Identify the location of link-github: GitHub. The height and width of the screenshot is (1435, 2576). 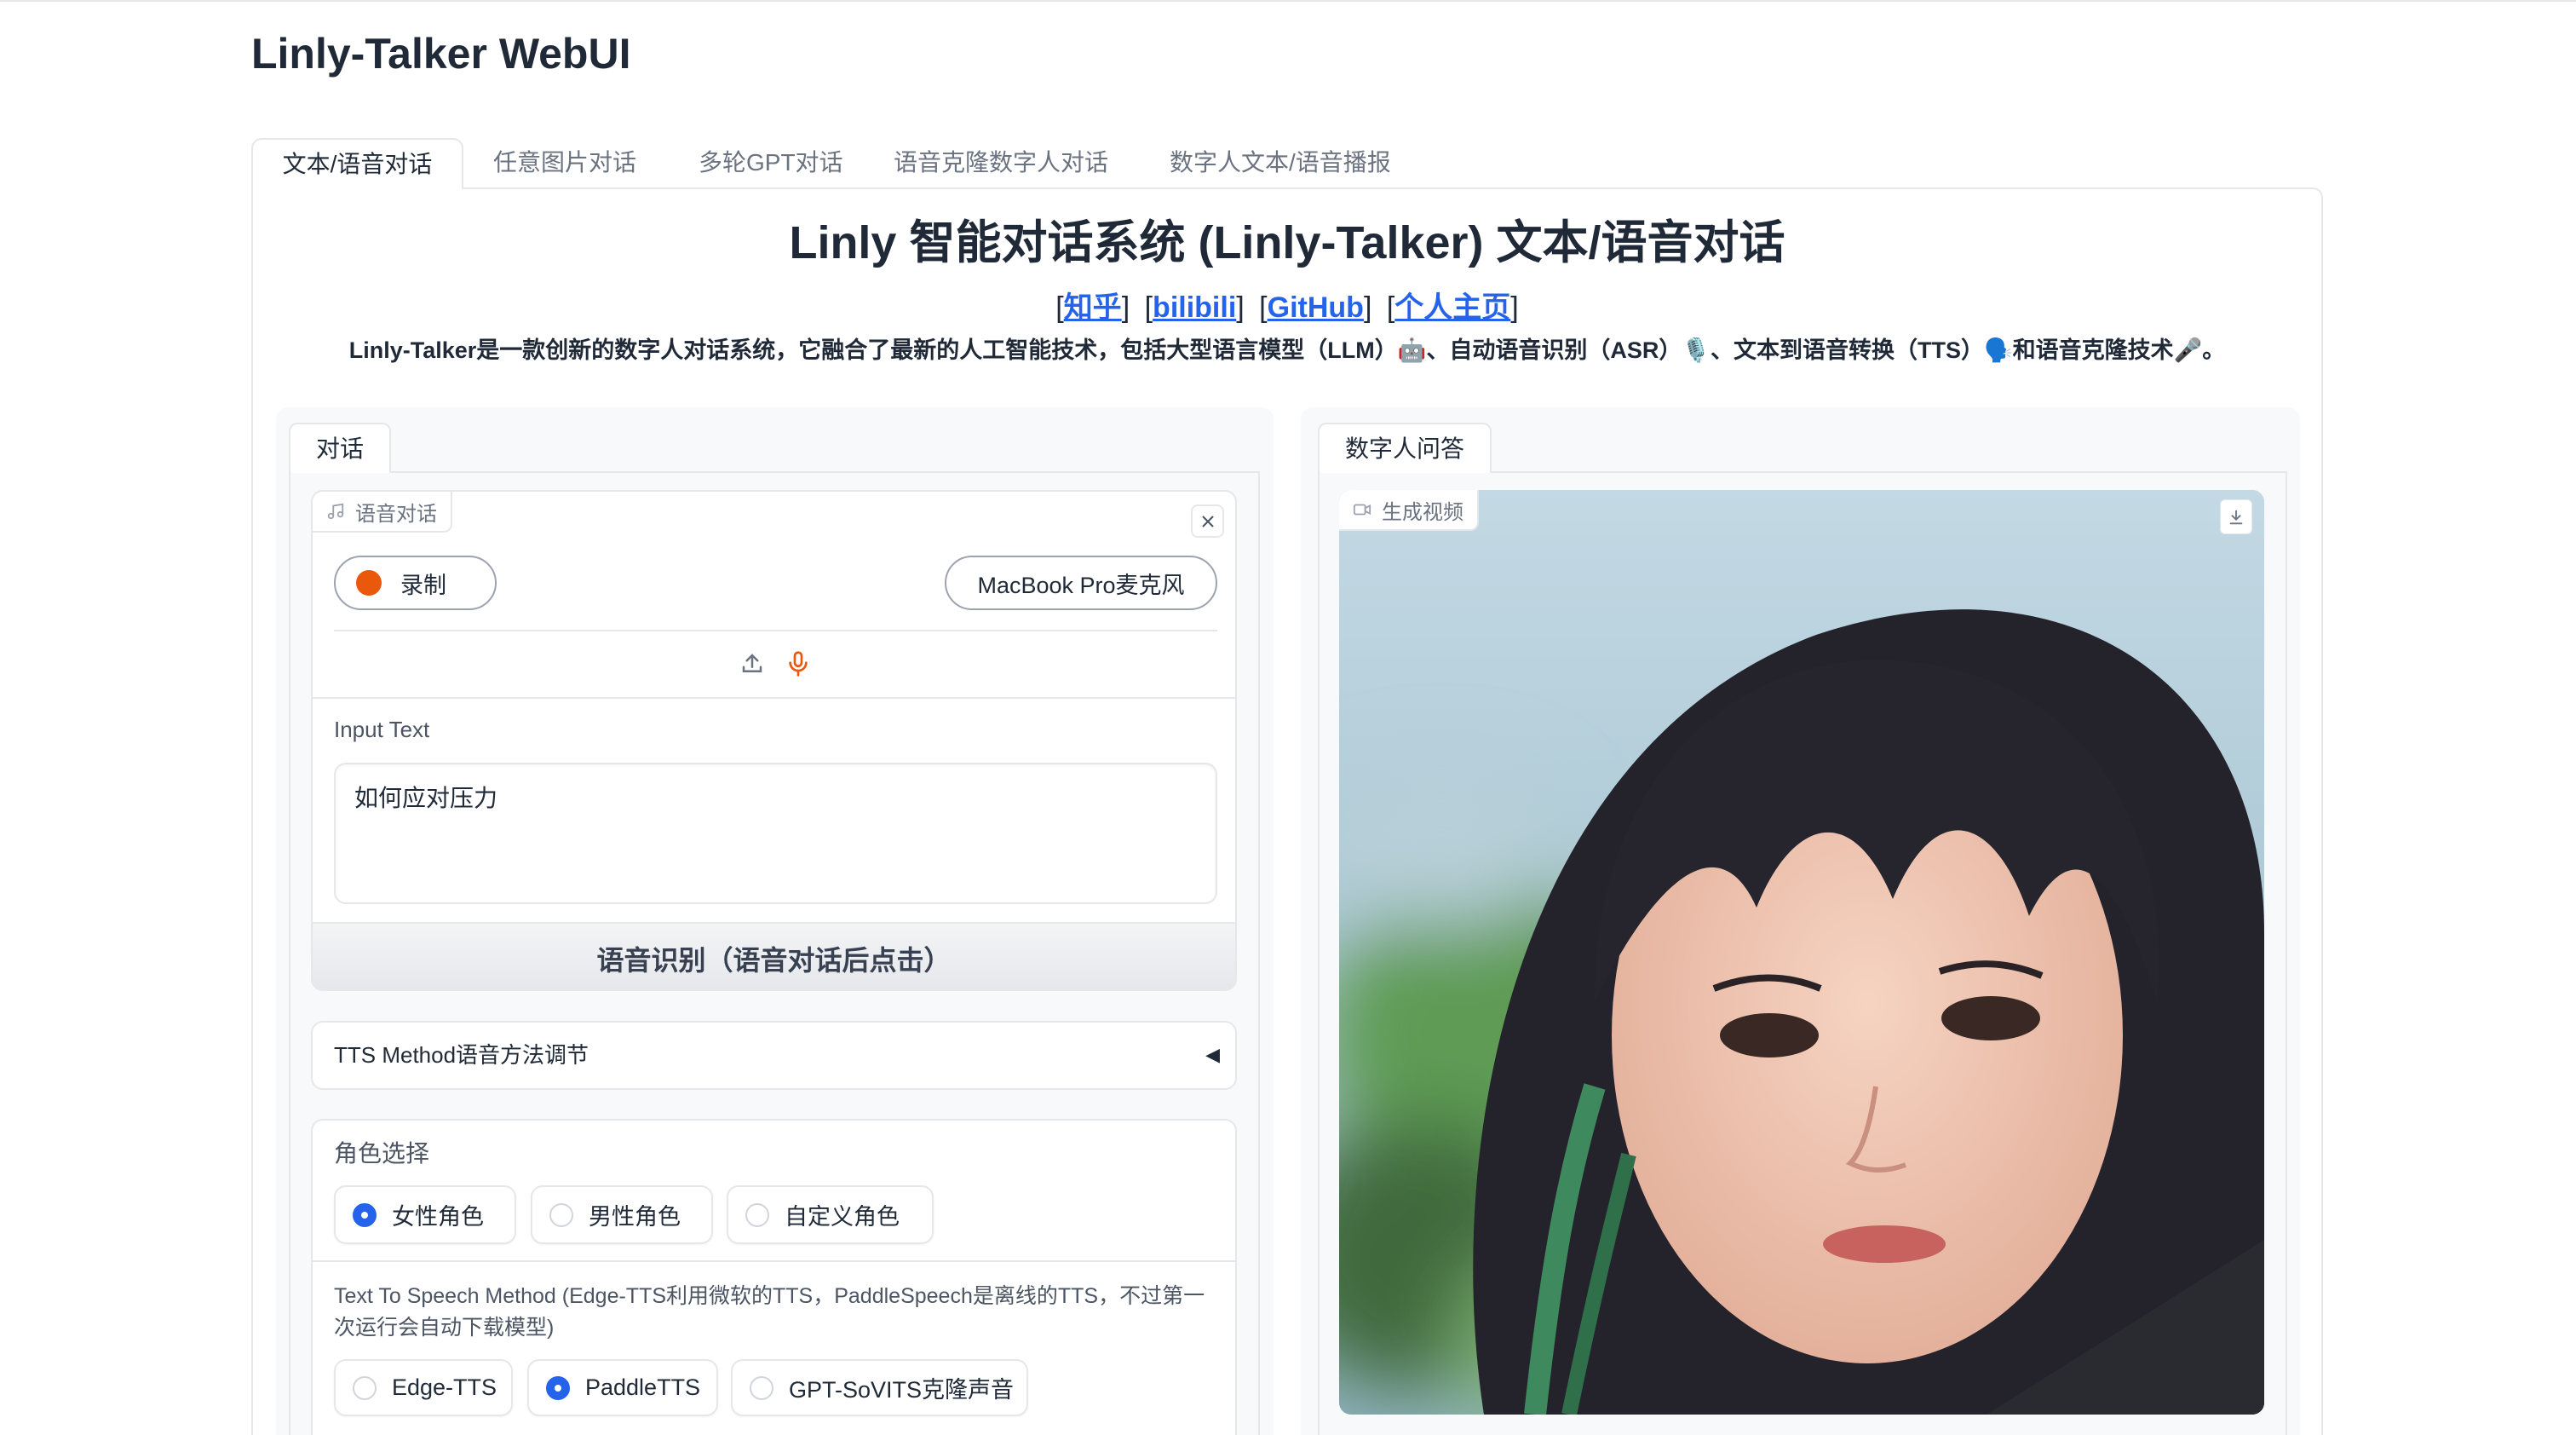
(1316, 307).